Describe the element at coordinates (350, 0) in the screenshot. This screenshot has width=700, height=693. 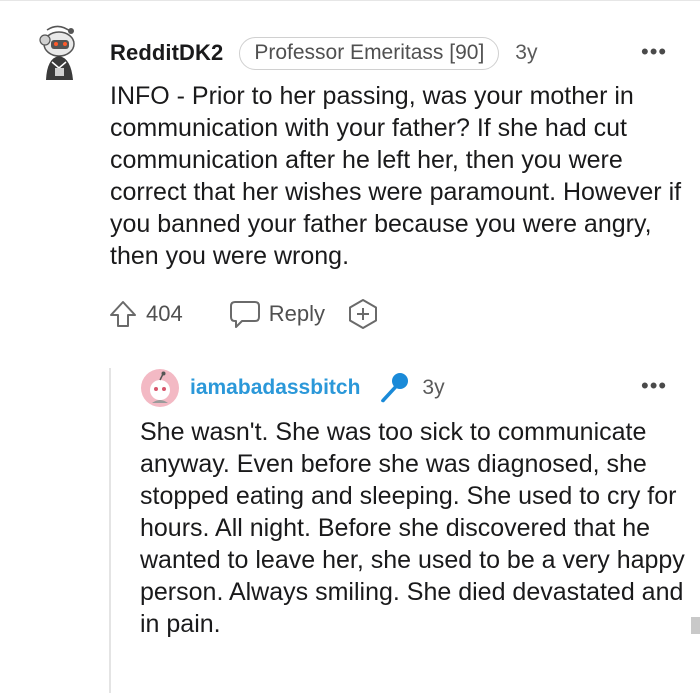
I see `top-divider` at that location.